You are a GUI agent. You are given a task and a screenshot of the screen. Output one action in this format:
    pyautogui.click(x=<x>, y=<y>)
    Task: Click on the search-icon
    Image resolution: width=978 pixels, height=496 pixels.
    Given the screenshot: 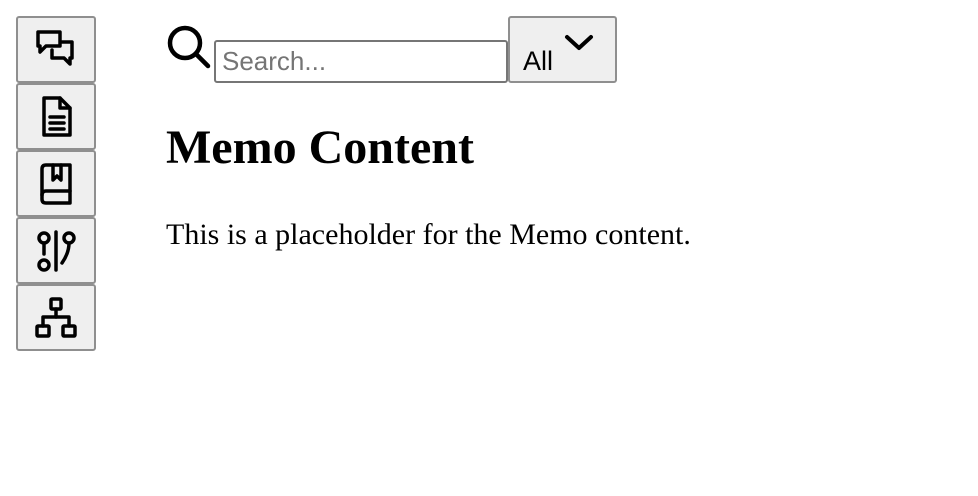 What is the action you would take?
    pyautogui.click(x=189, y=47)
    